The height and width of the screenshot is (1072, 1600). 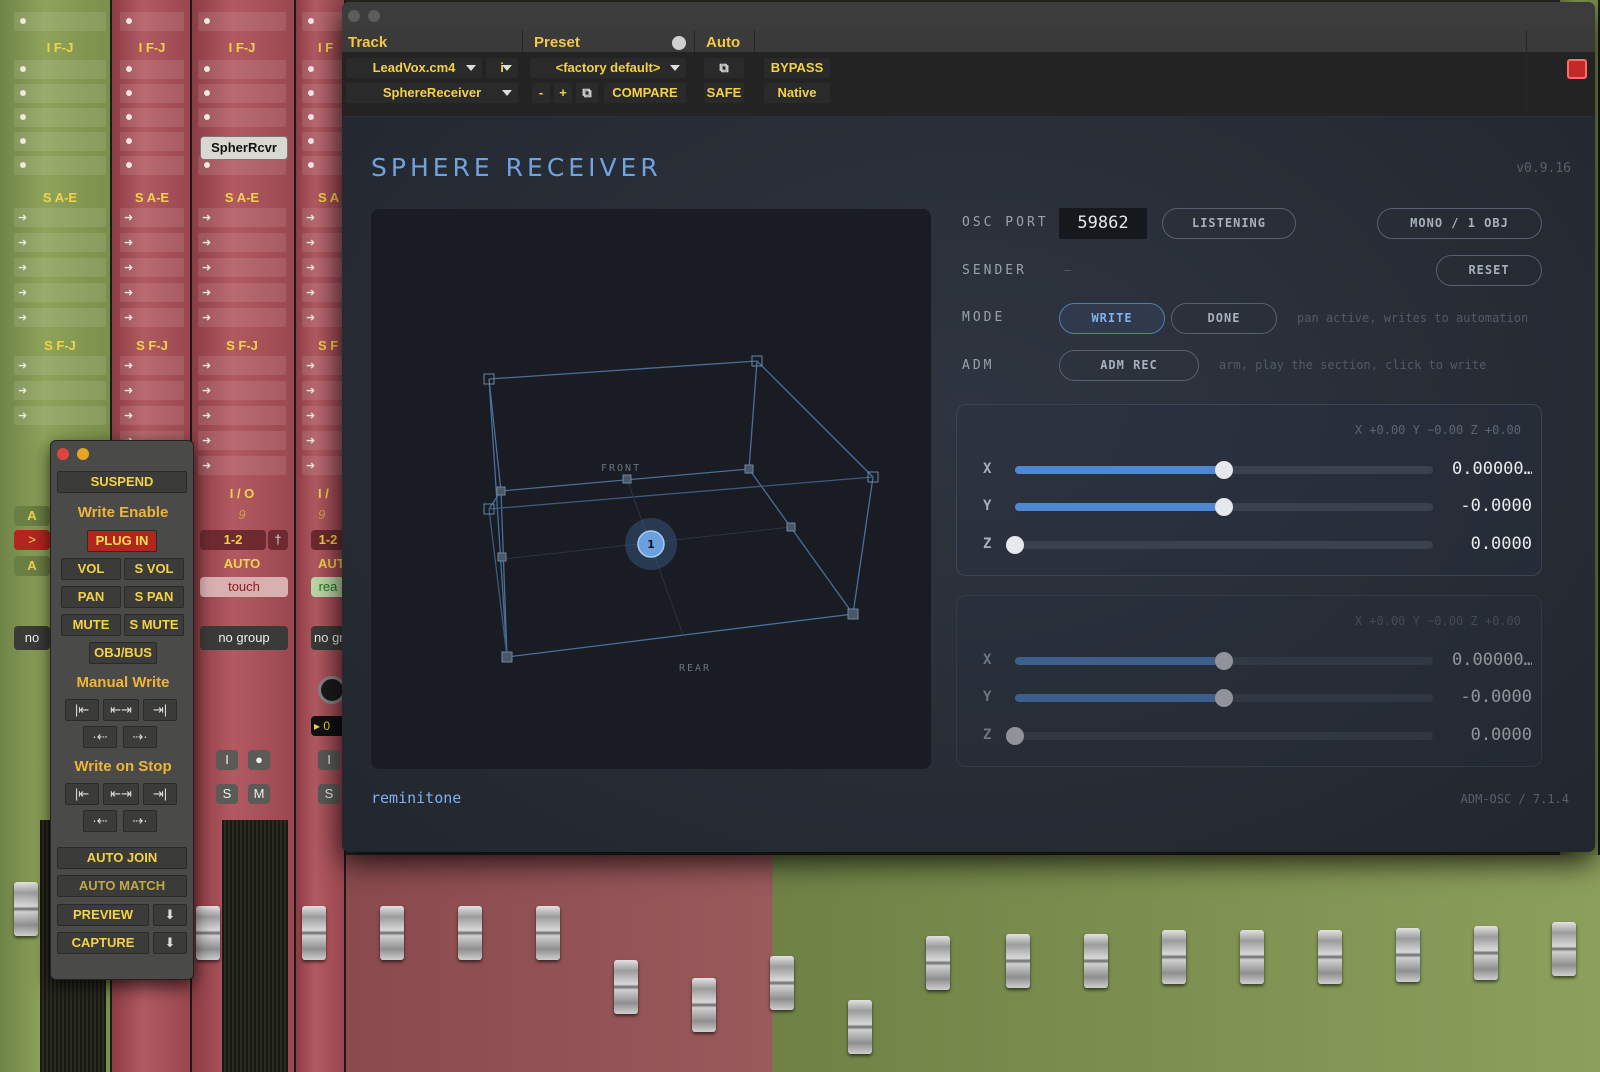 I want to click on stop-write-punch-icon: ·⇠, so click(x=100, y=821).